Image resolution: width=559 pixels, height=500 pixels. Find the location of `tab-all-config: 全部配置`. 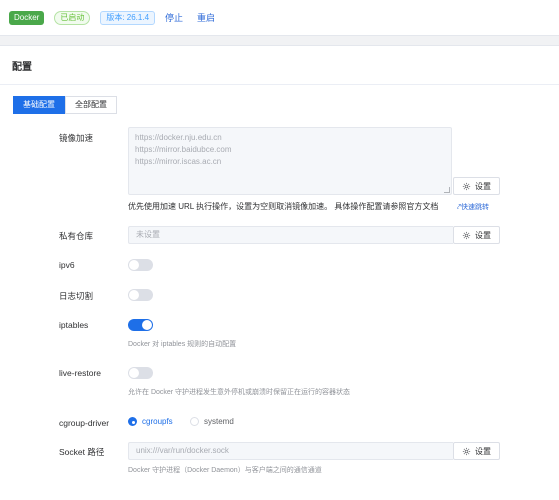

tab-all-config: 全部配置 is located at coordinates (91, 105).